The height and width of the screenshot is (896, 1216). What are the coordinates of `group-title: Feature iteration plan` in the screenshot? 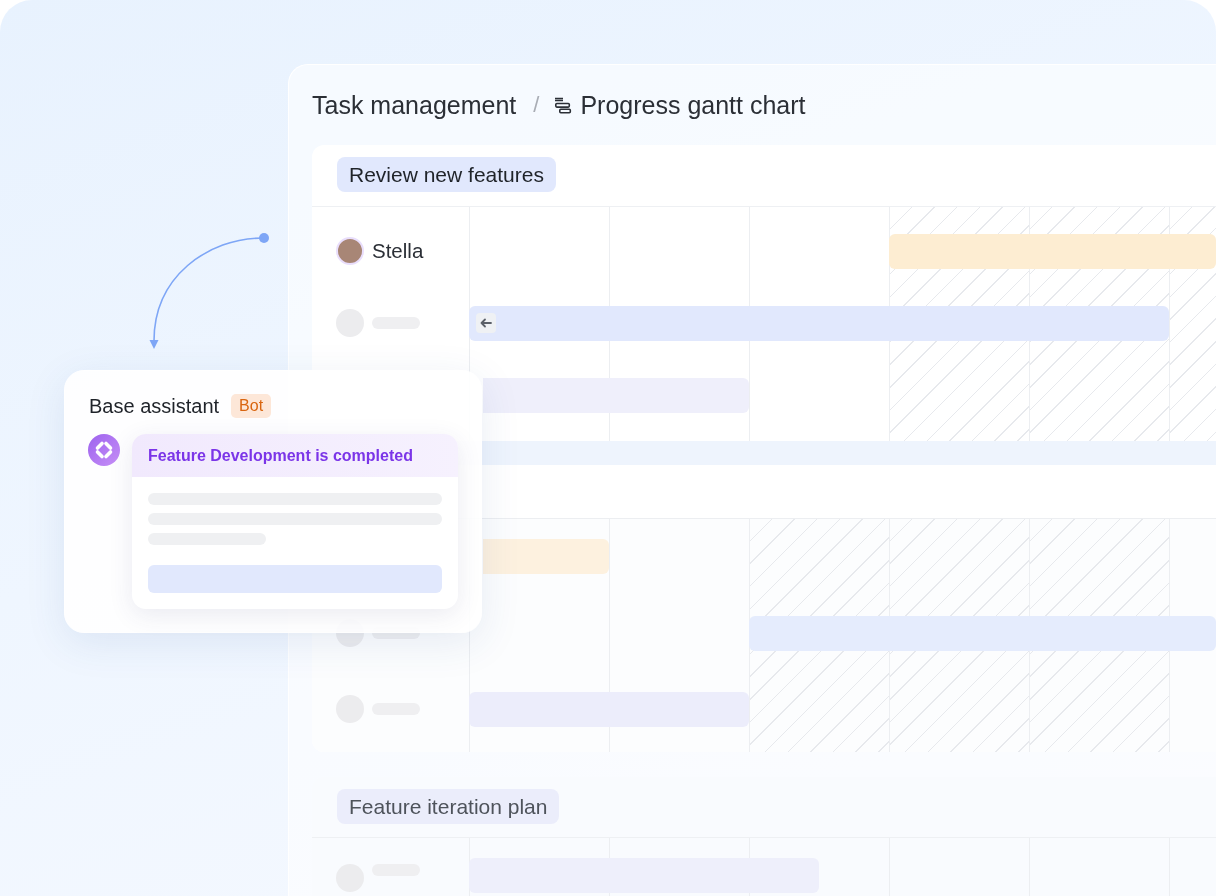 It's located at (448, 806).